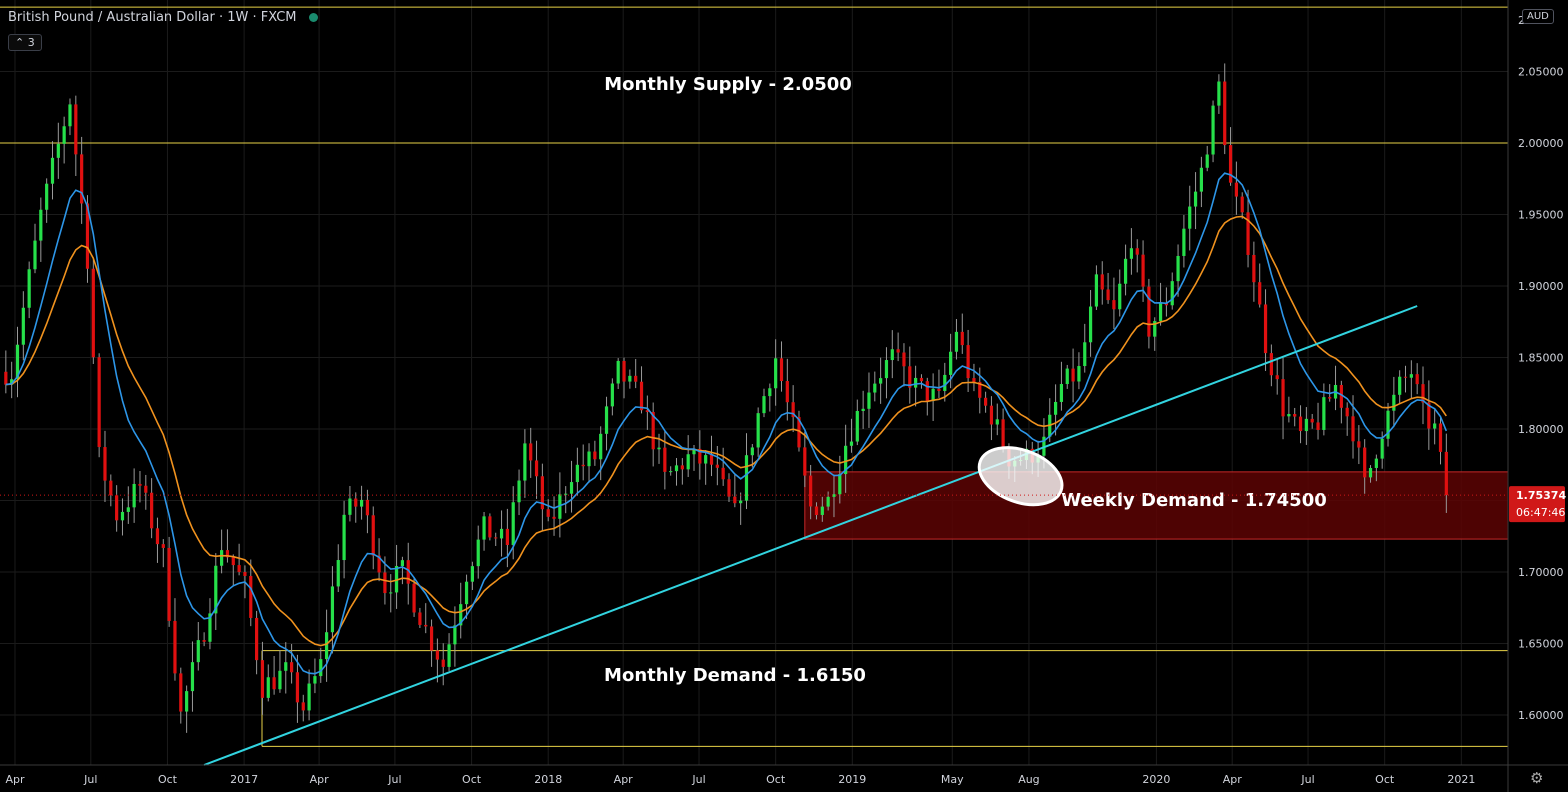 This screenshot has width=1568, height=792. What do you see at coordinates (20, 42) in the screenshot?
I see `chevron-icon: ⌃` at bounding box center [20, 42].